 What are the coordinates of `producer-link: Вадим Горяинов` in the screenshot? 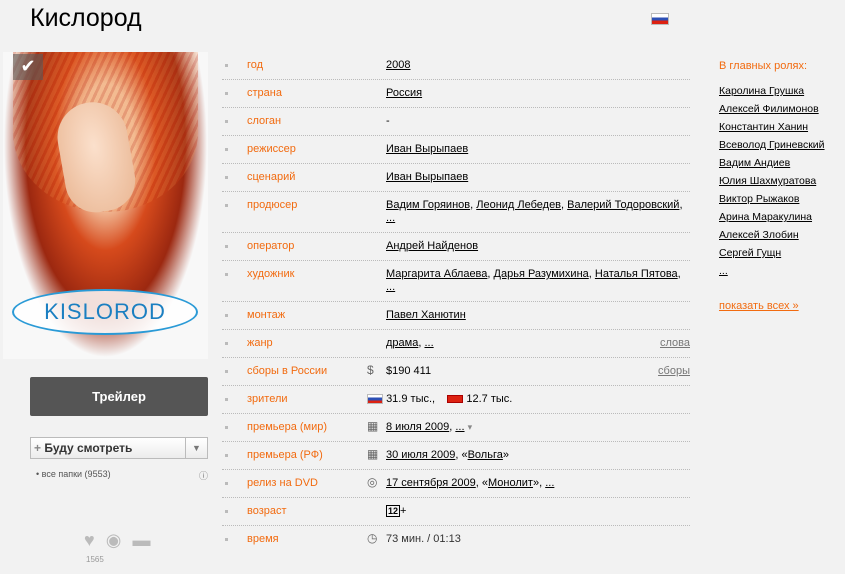 It's located at (428, 205).